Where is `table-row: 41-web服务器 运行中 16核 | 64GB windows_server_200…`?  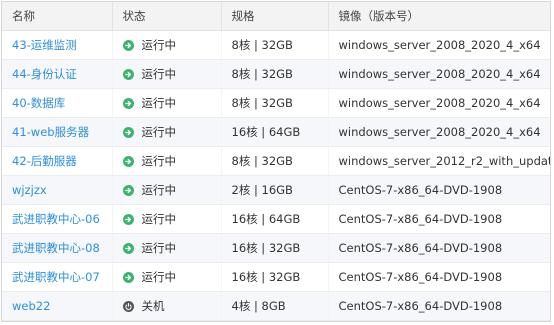
table-row: 41-web服务器 运行中 16核 | 64GB windows_server_200… is located at coordinates (276, 132).